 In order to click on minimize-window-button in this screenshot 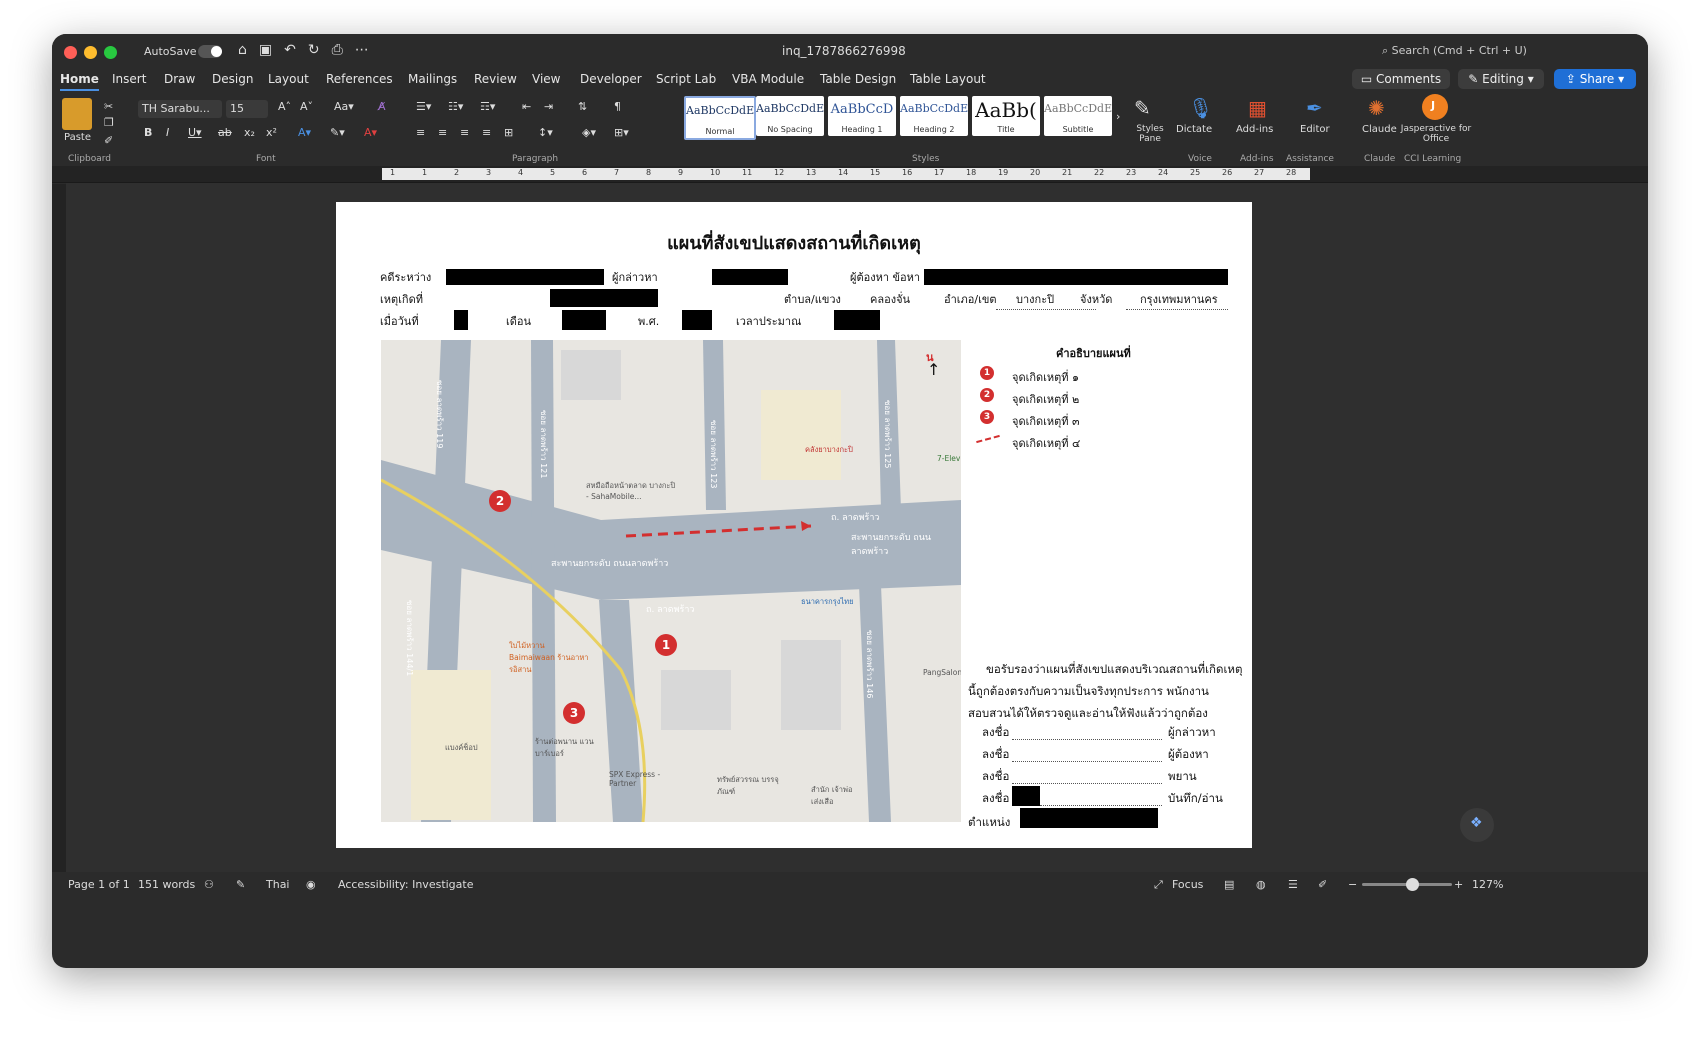, I will do `click(90, 52)`.